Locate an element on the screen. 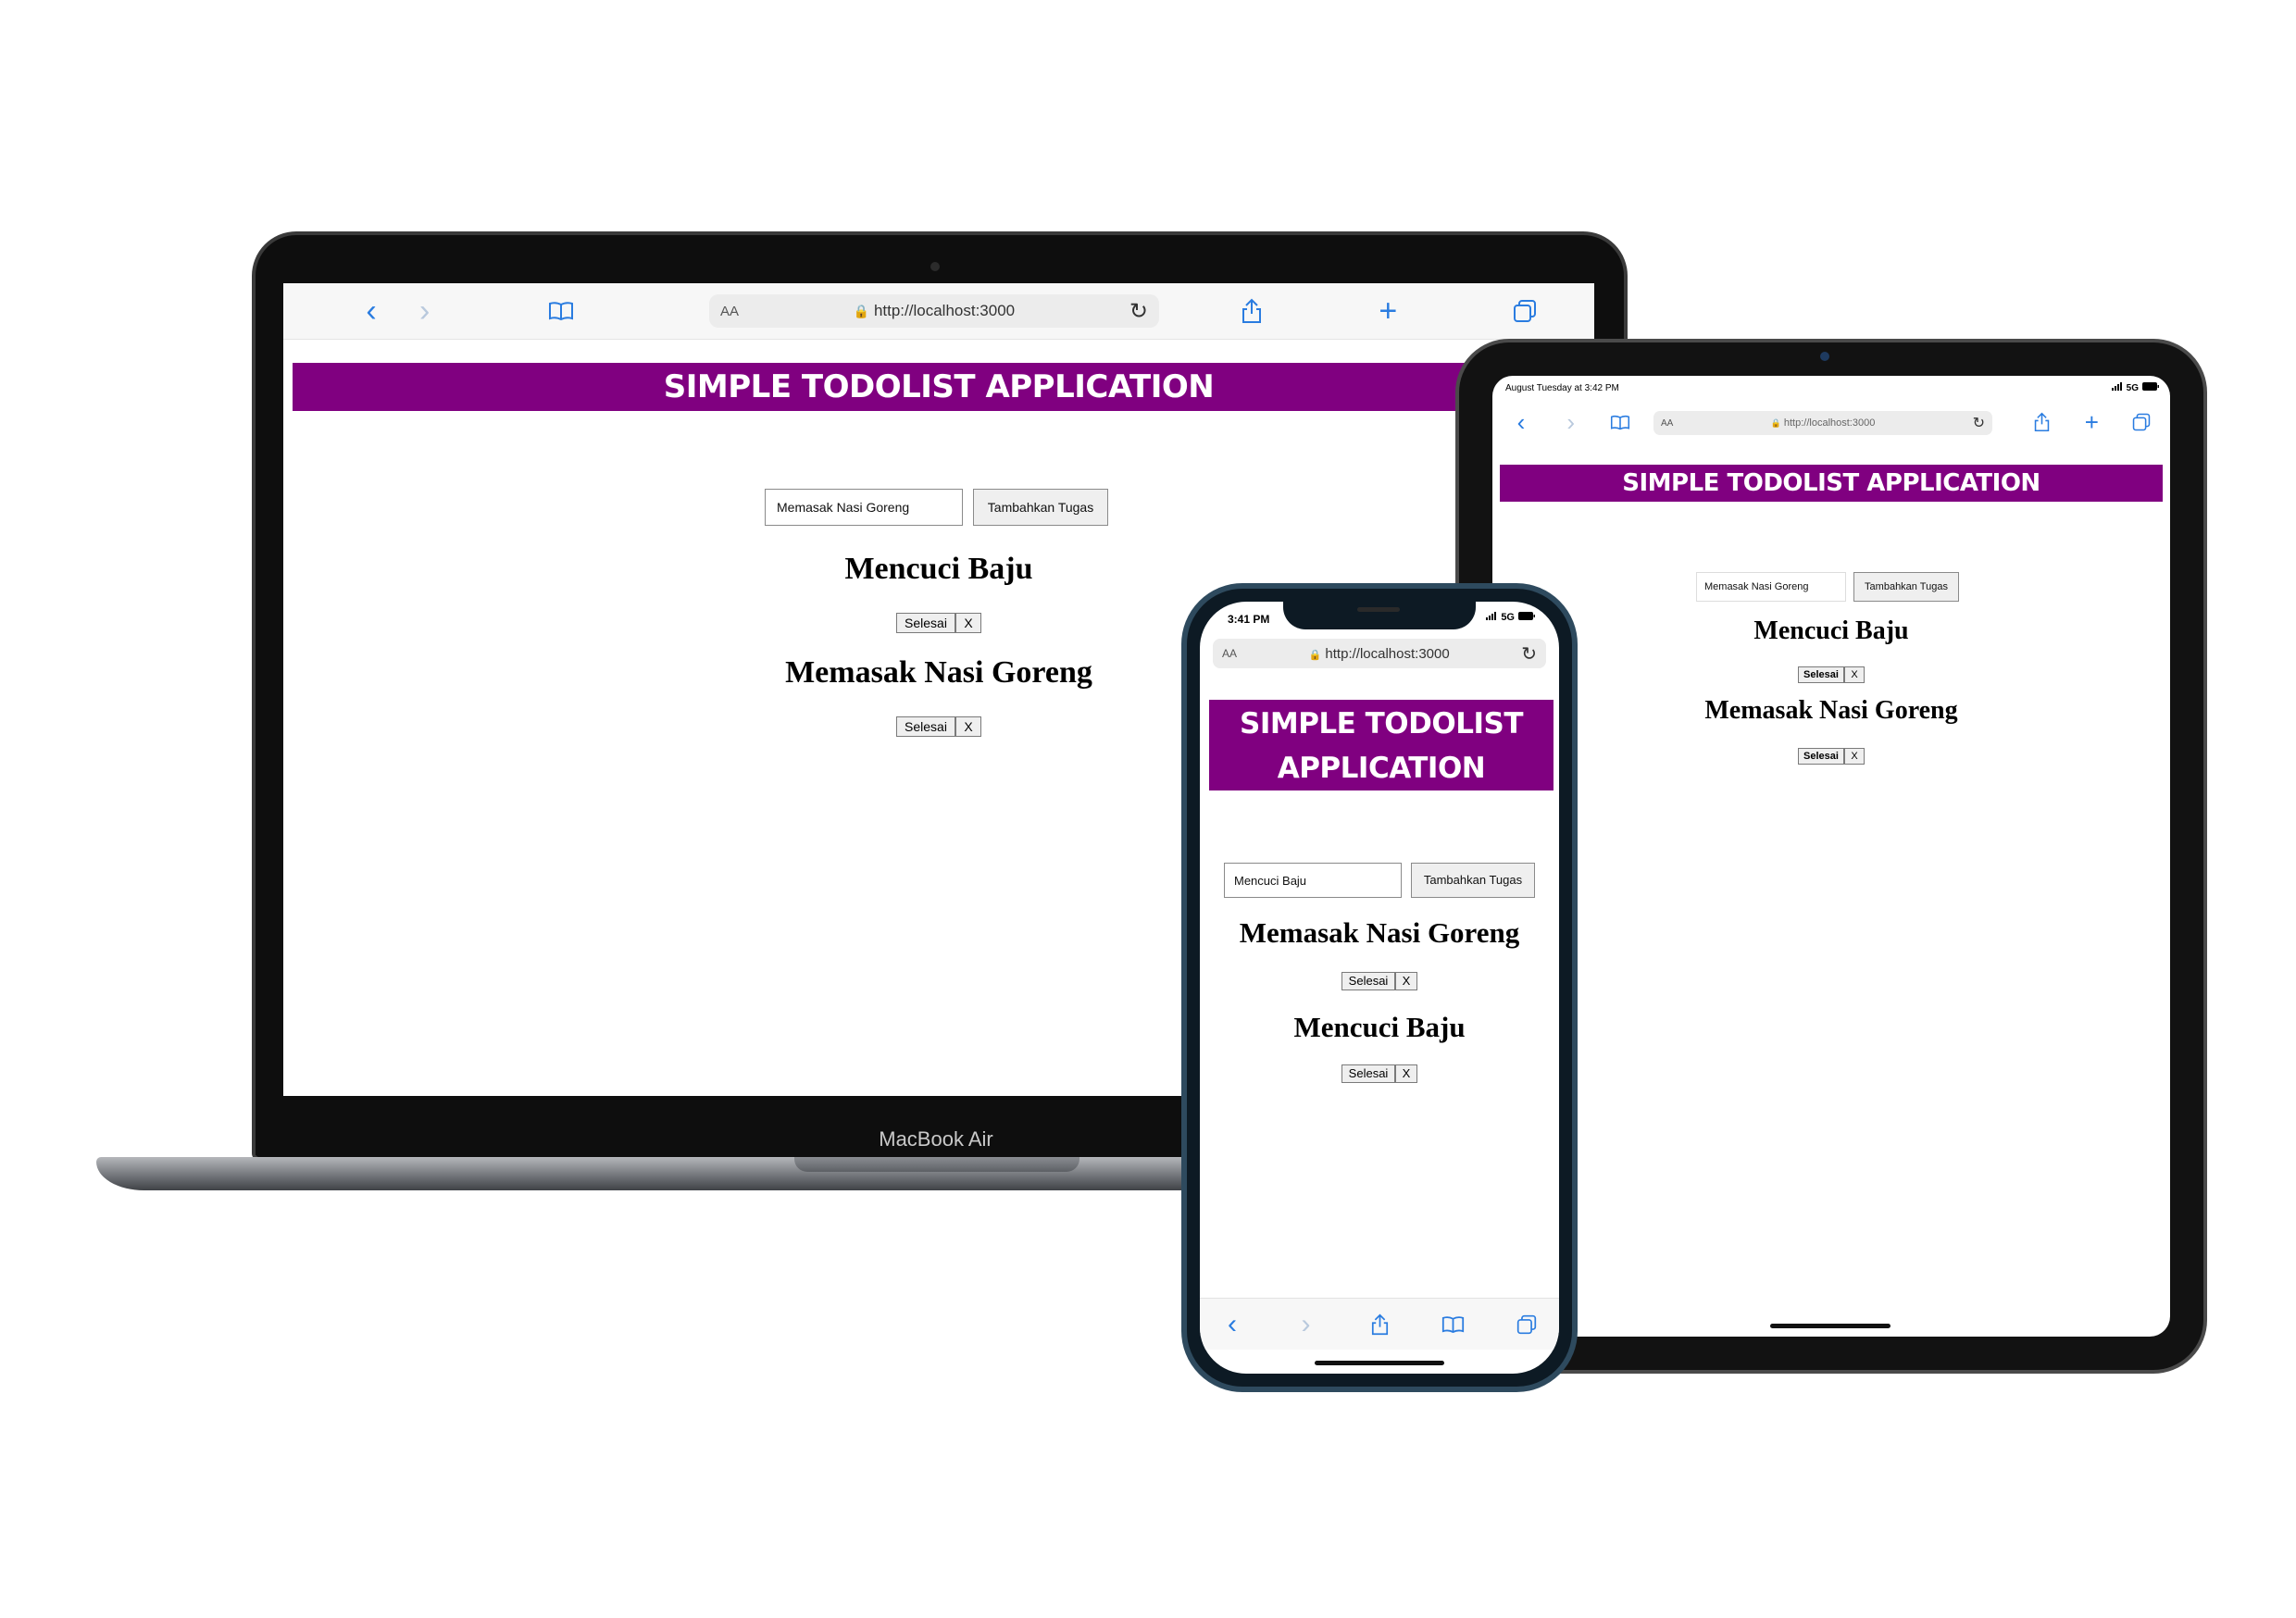  tablet-home-indicator is located at coordinates (1830, 1326).